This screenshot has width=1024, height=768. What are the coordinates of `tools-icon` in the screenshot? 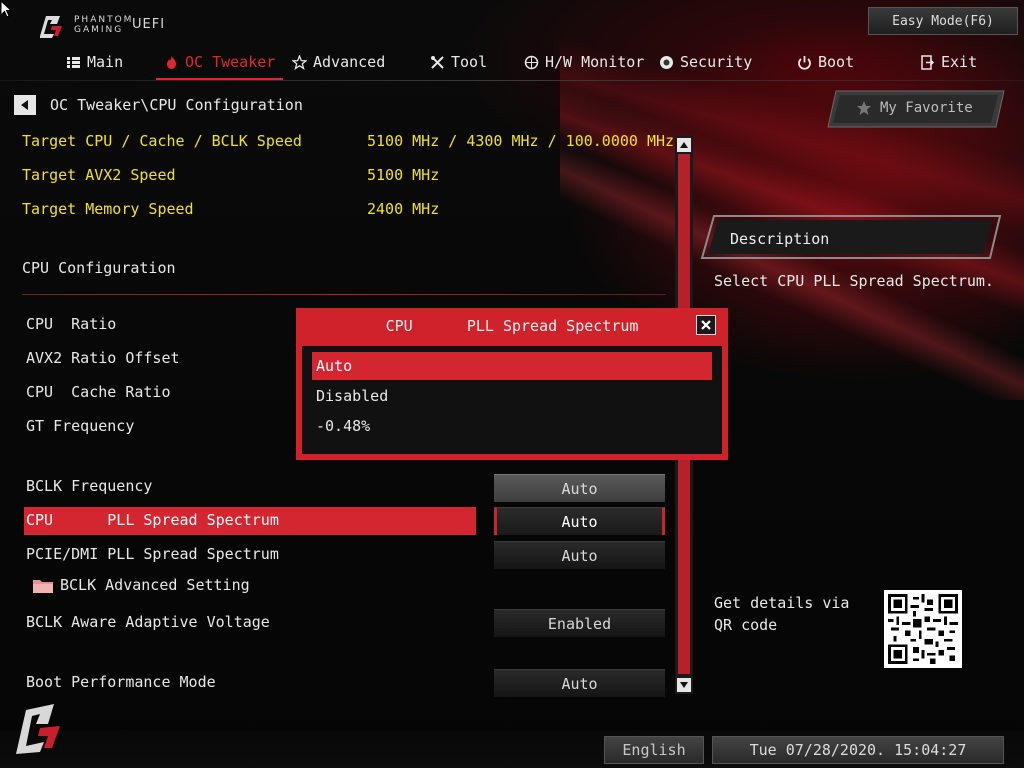 It's located at (437, 62).